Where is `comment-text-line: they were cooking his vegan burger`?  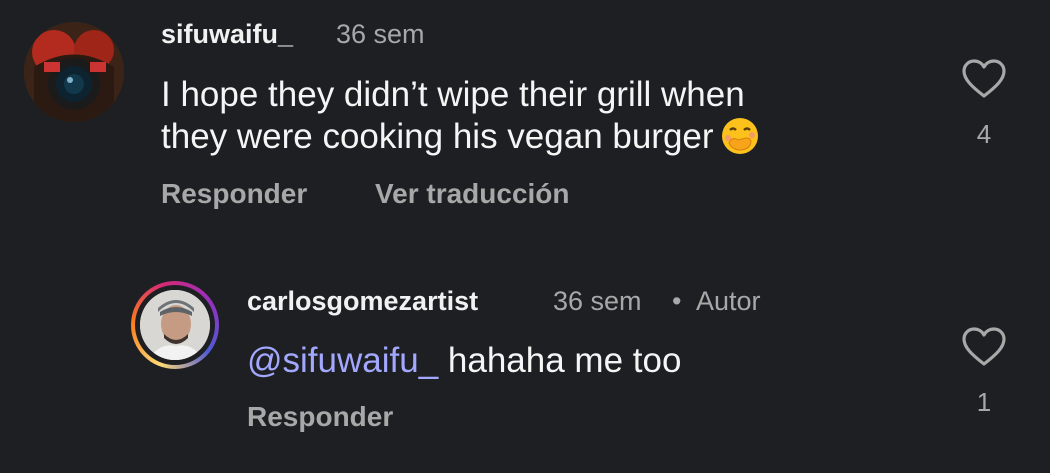
comment-text-line: they were cooking his vegan burger is located at coordinates (437, 136).